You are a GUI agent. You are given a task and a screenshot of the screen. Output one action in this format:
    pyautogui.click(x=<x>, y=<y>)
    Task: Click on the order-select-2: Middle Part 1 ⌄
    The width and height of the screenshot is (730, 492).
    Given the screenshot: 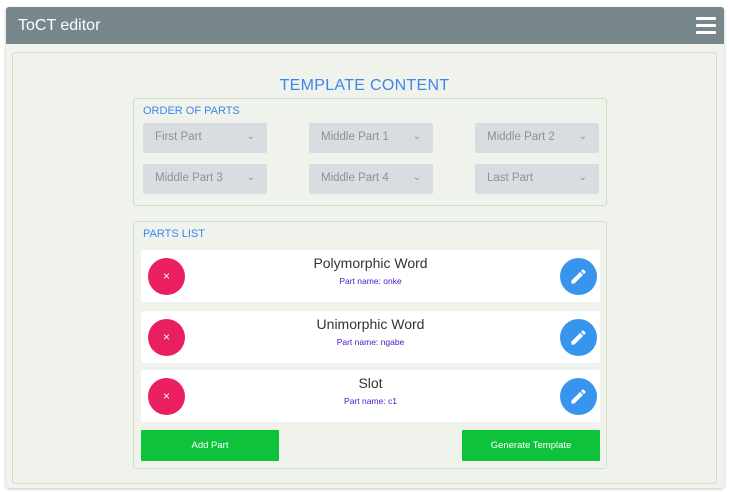 What is the action you would take?
    pyautogui.click(x=371, y=138)
    